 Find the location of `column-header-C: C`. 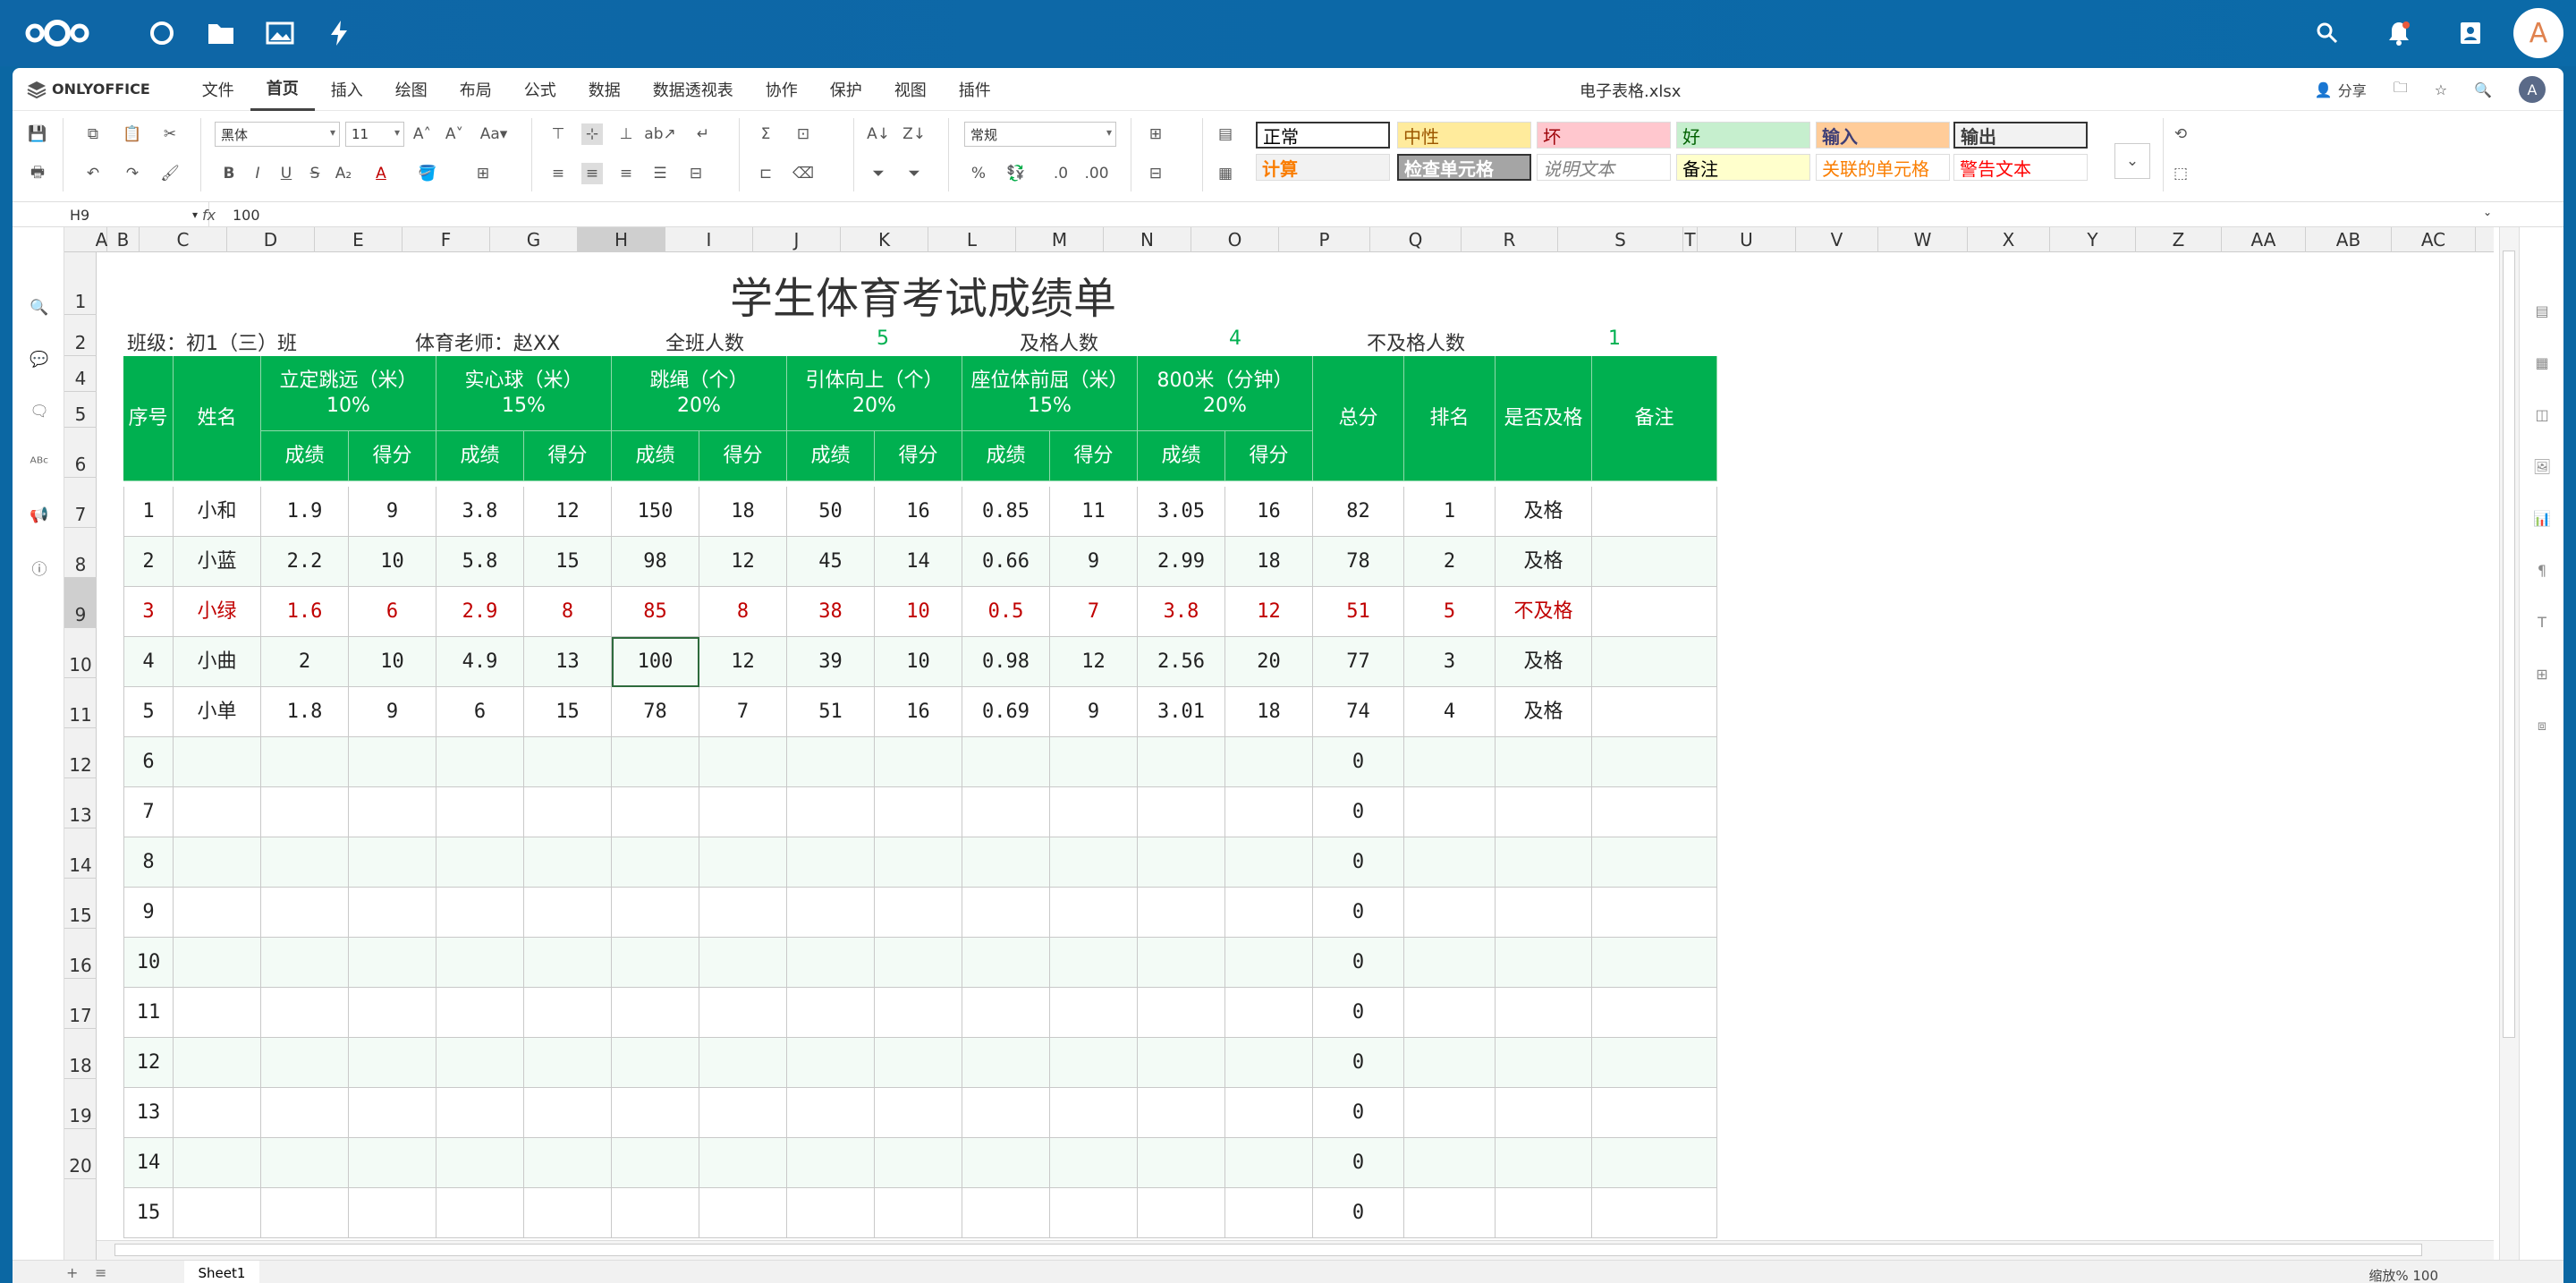

column-header-C: C is located at coordinates (183, 239).